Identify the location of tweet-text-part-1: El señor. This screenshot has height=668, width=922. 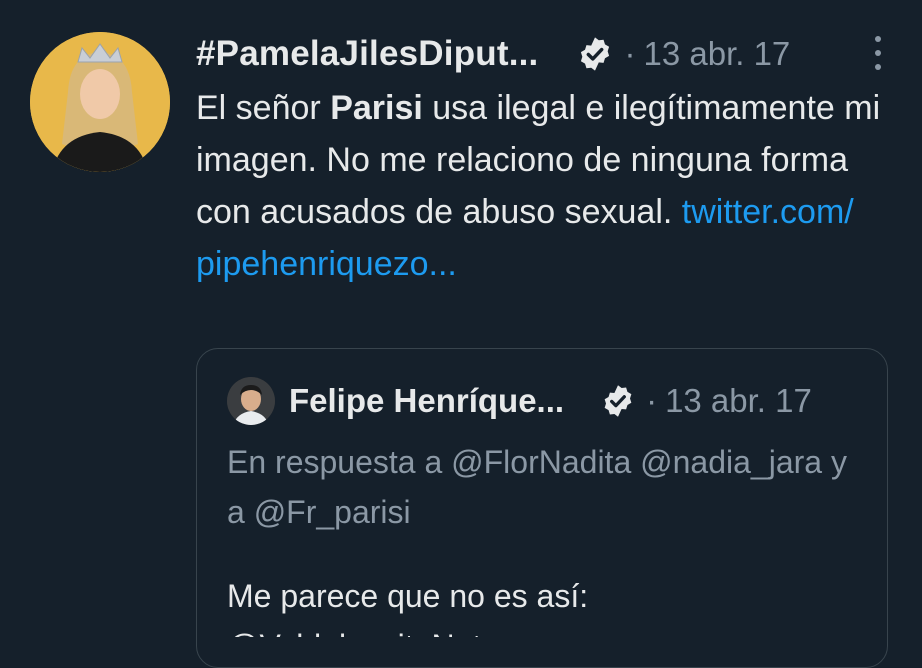
(263, 108).